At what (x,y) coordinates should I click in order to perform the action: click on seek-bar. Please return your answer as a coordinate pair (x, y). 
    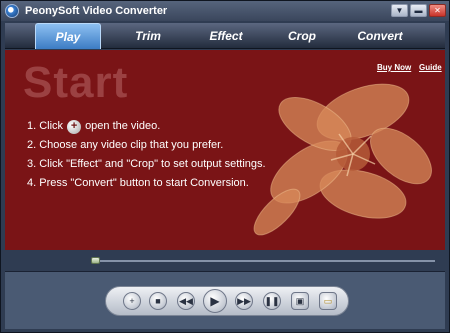
    Looking at the image, I should click on (225, 260).